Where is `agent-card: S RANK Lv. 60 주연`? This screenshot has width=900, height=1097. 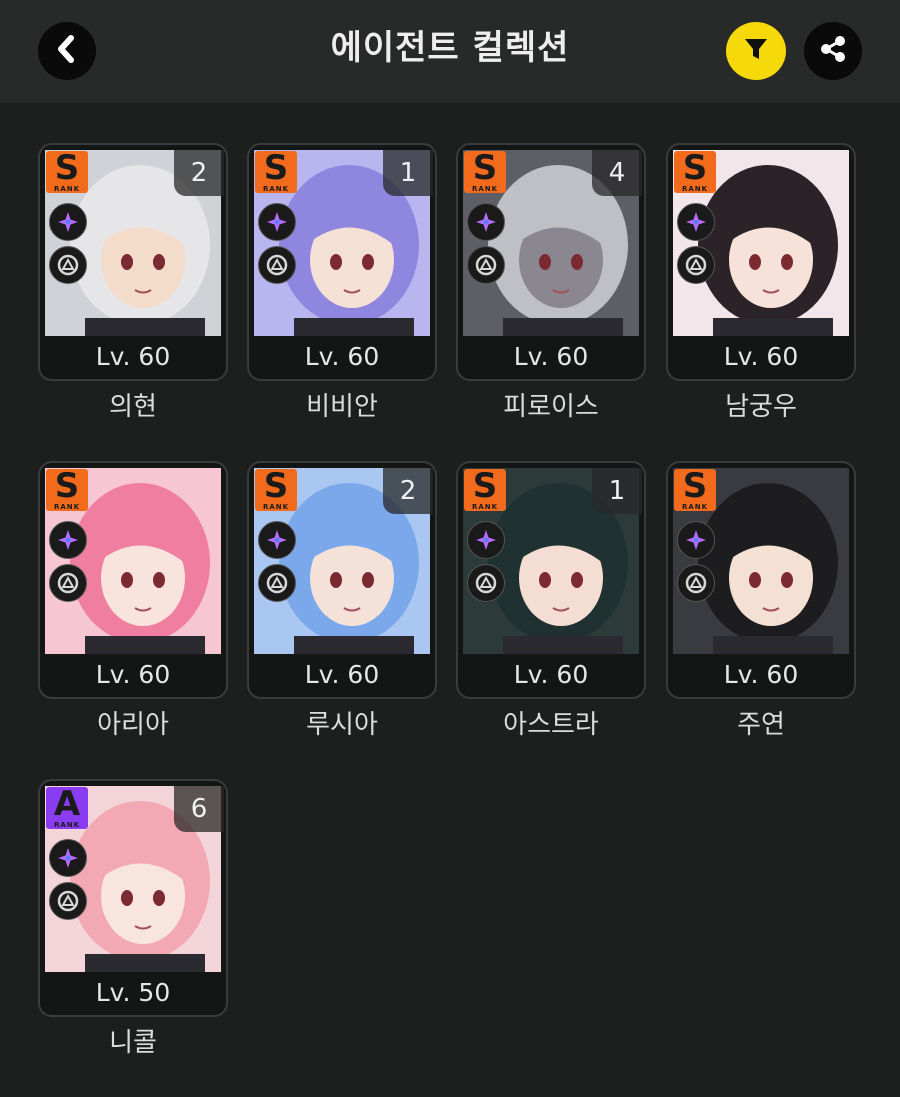 agent-card: S RANK Lv. 60 주연 is located at coordinates (761, 606).